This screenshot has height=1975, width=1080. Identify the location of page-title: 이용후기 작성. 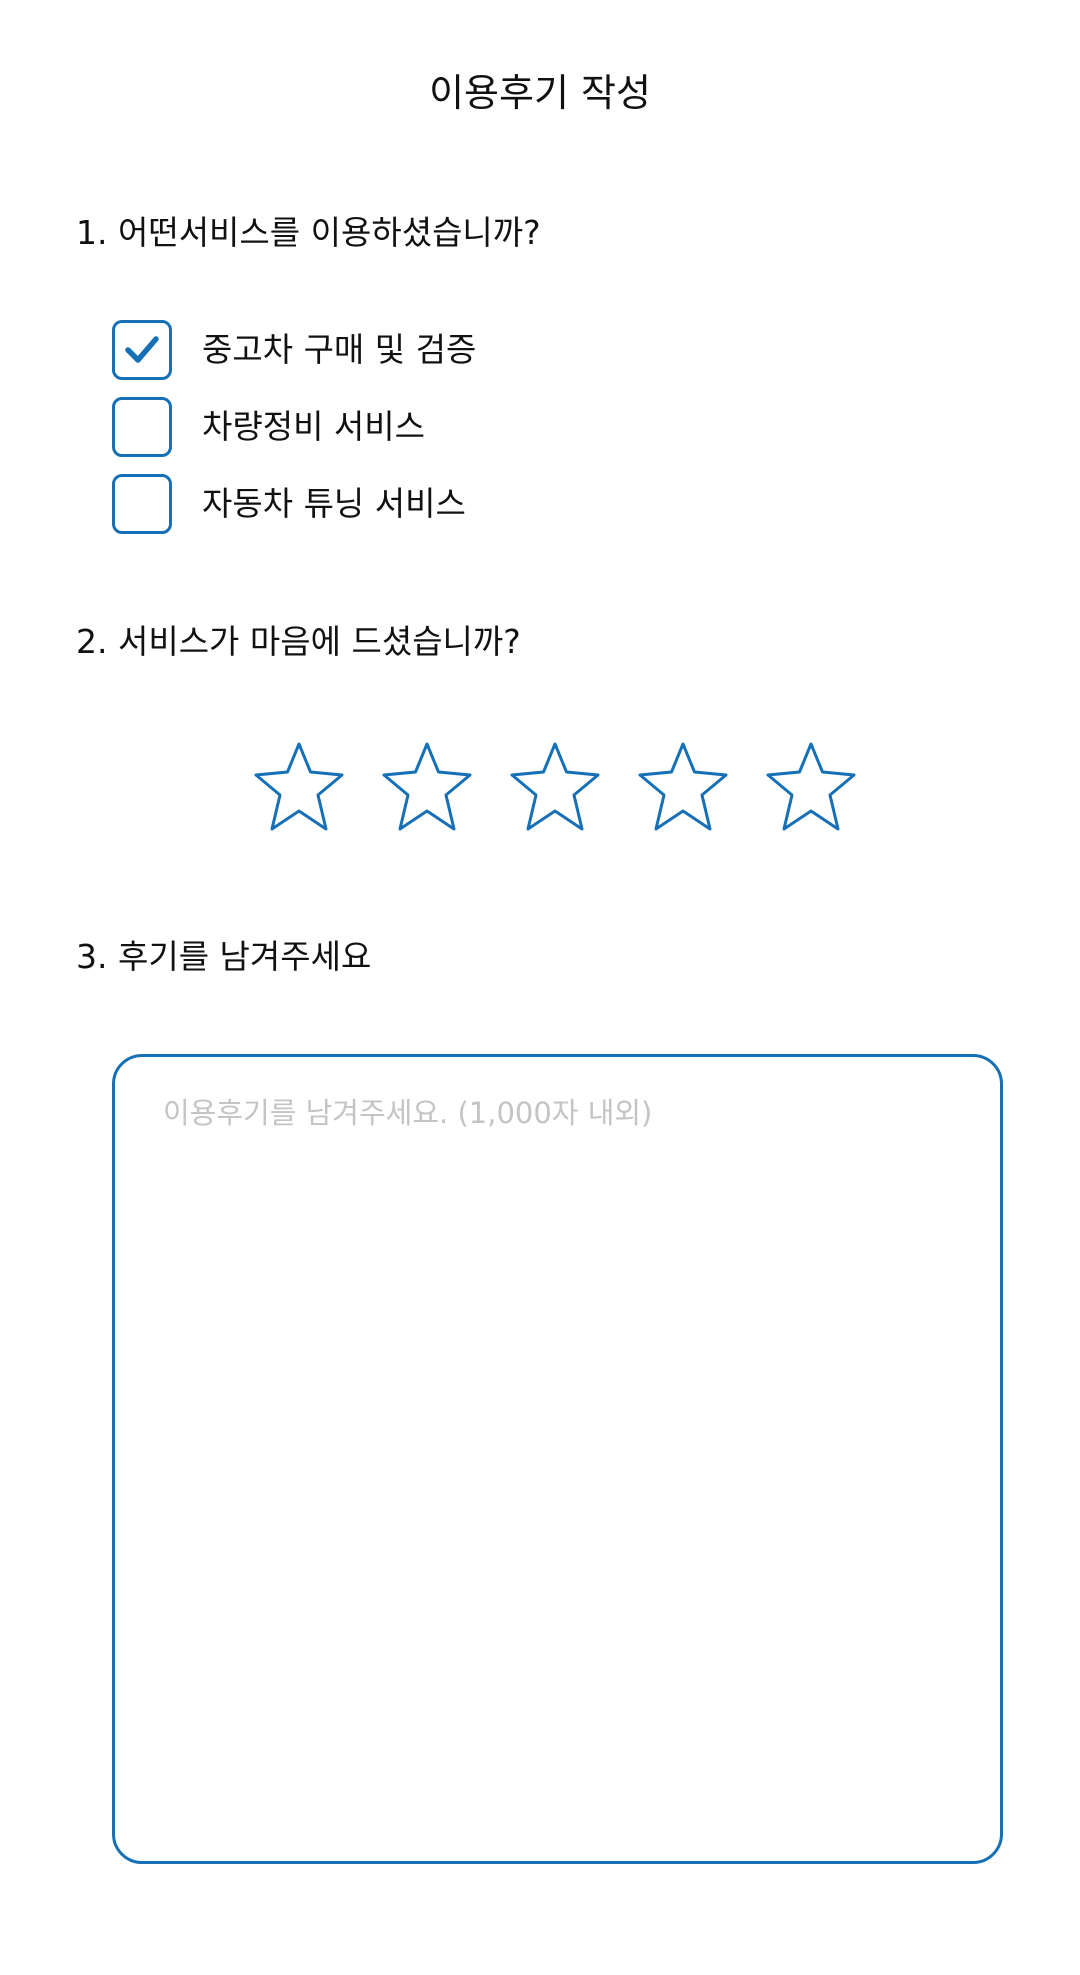
(540, 93).